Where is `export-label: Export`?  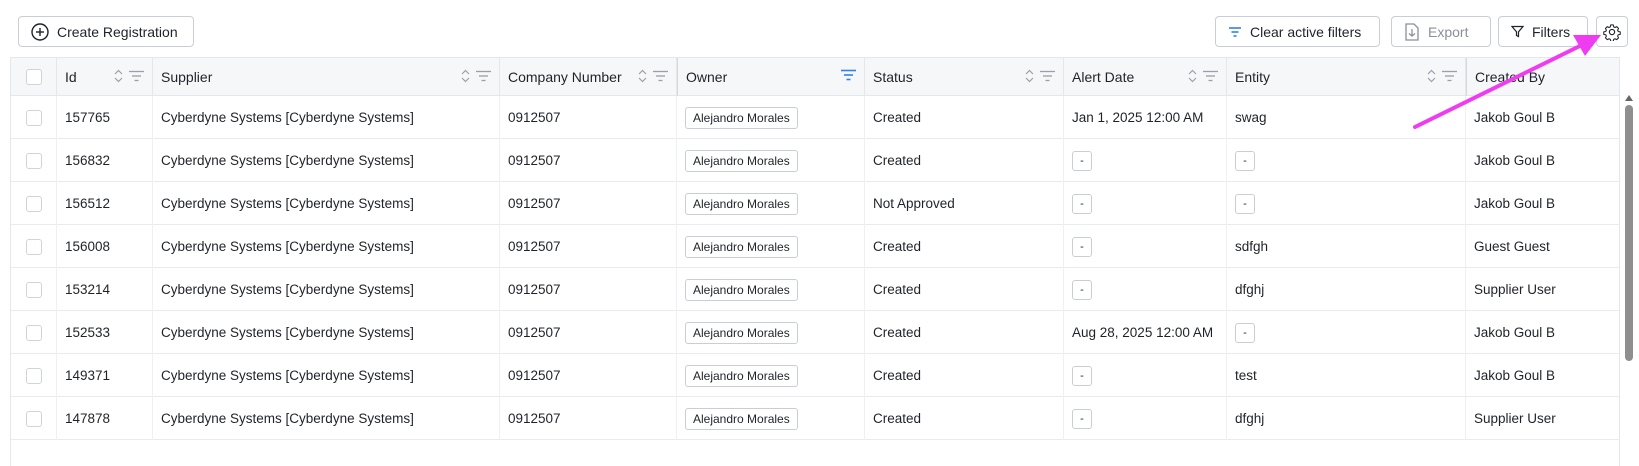
export-label: Export is located at coordinates (1448, 31).